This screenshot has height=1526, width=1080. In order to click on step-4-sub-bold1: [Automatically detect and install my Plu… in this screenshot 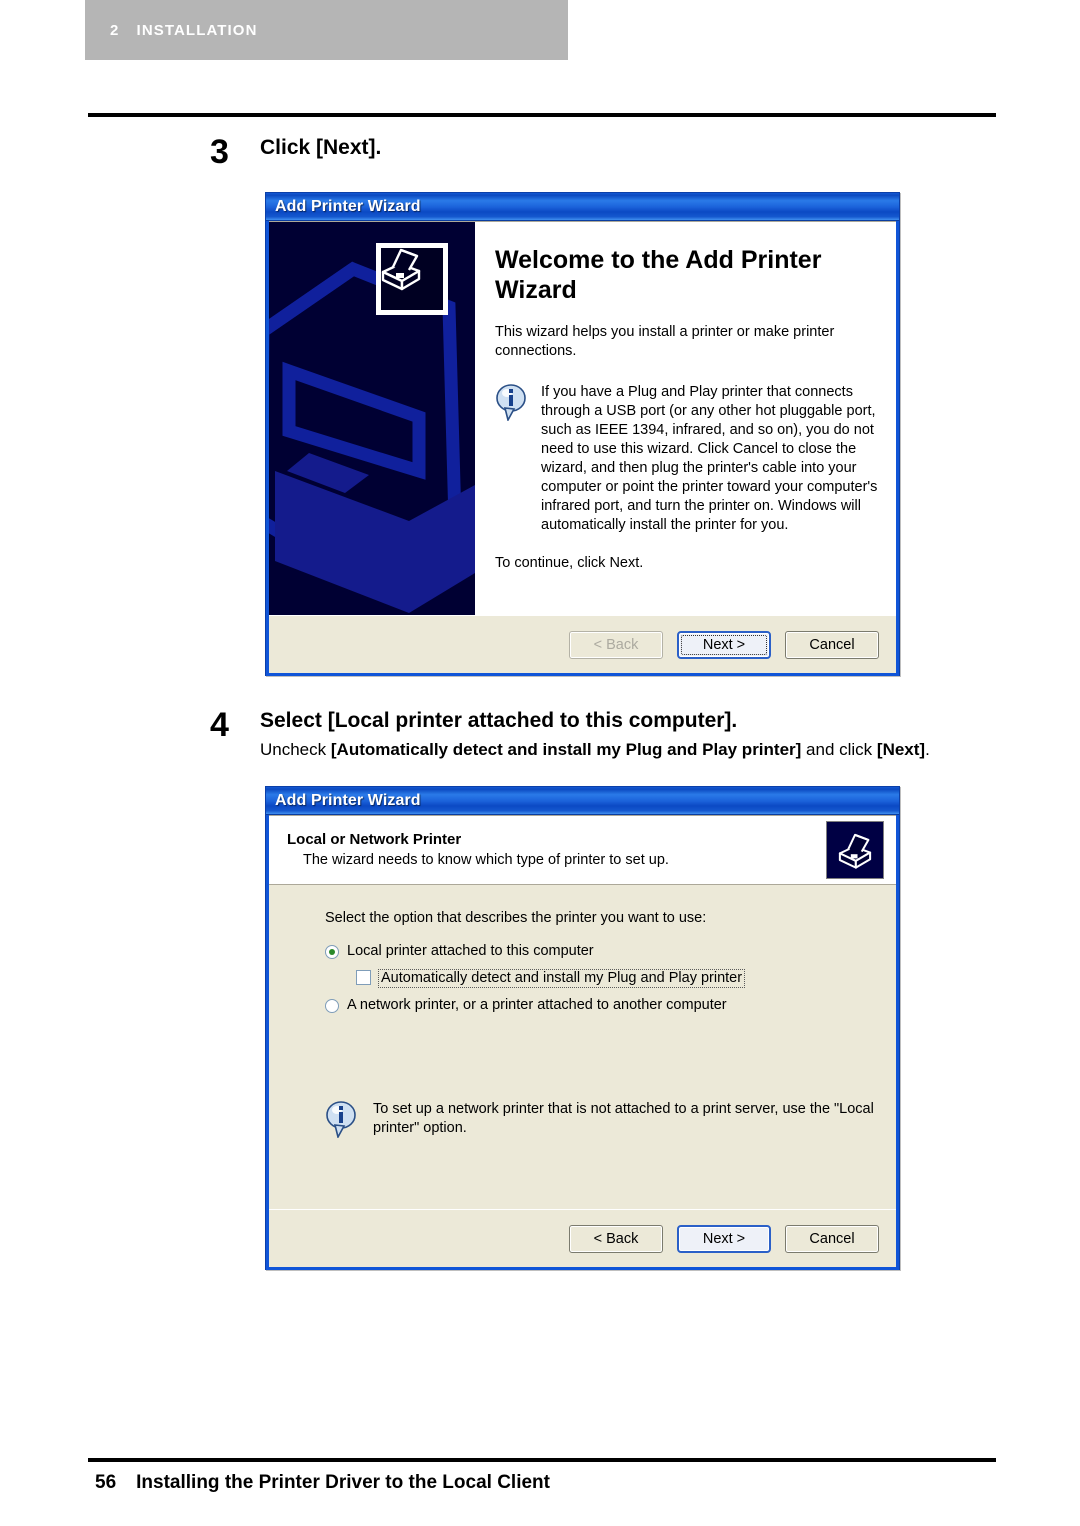, I will do `click(566, 749)`.